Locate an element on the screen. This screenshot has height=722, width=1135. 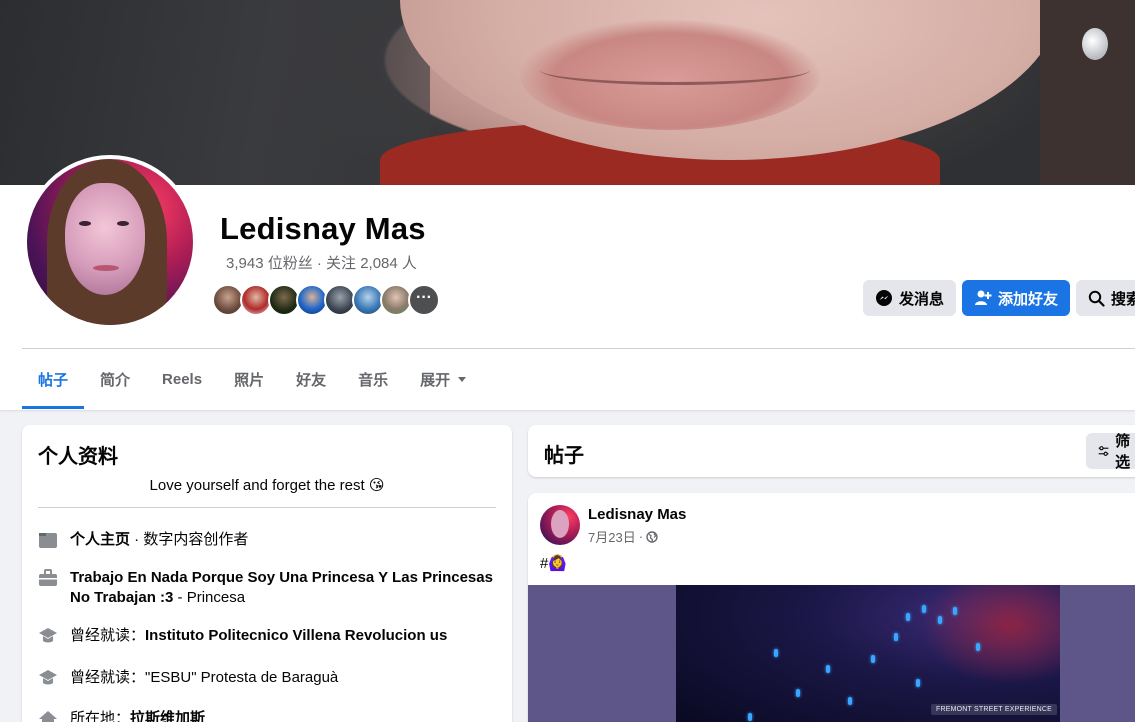
add-friend-icon is located at coordinates (983, 297).